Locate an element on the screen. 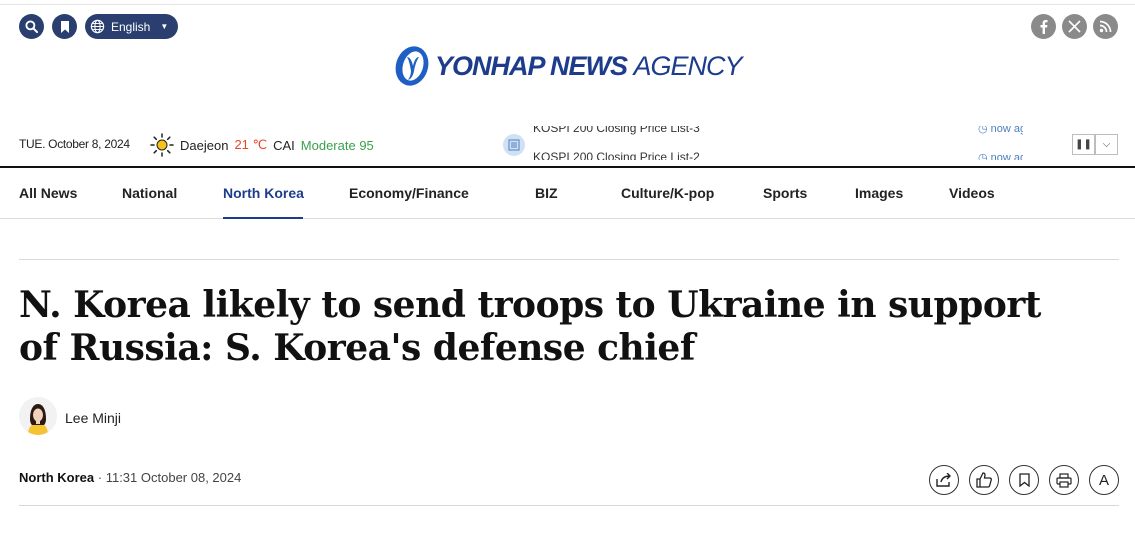  bookmark-article-button is located at coordinates (1024, 480).